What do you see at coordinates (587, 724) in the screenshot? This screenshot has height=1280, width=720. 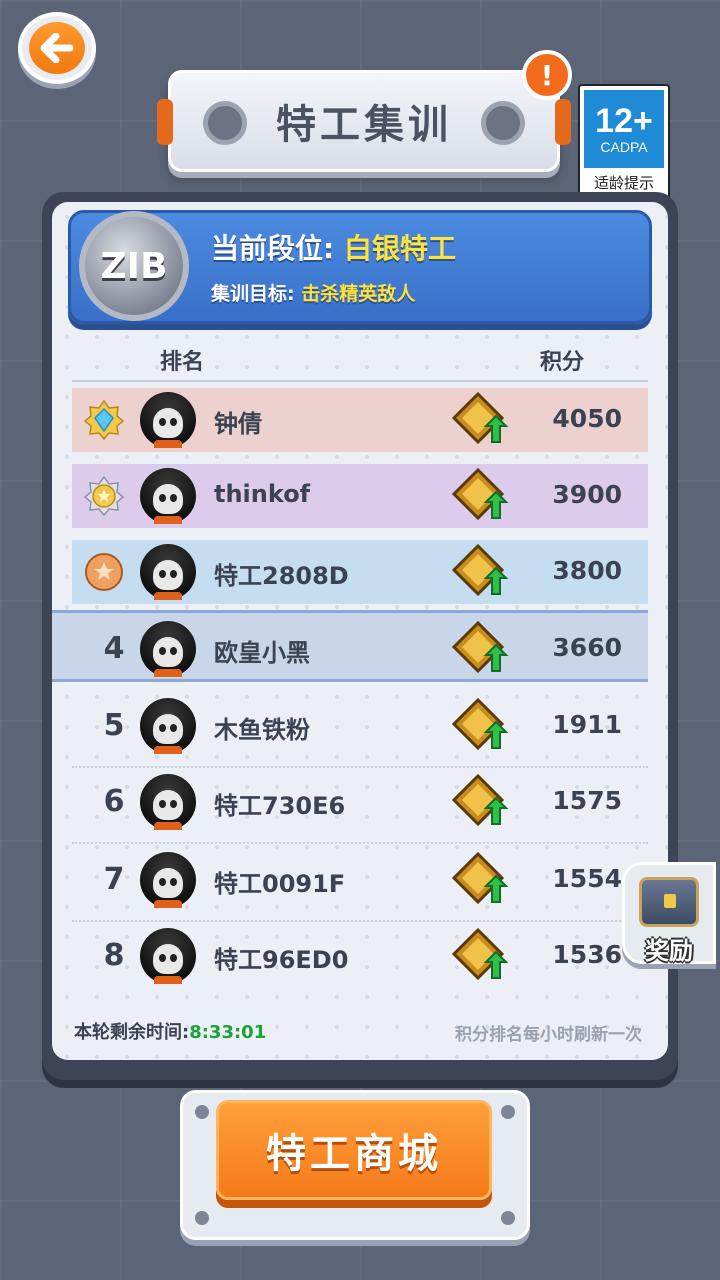 I see `player-score: 1911` at bounding box center [587, 724].